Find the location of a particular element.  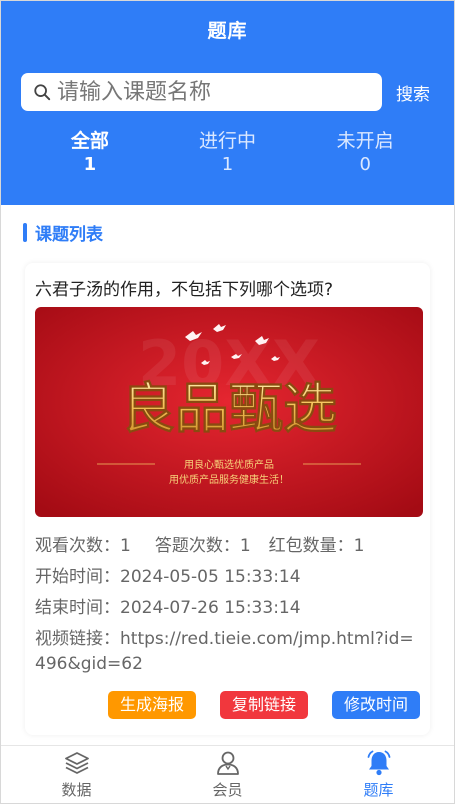

redpacket-label: 红包数量： is located at coordinates (311, 546).